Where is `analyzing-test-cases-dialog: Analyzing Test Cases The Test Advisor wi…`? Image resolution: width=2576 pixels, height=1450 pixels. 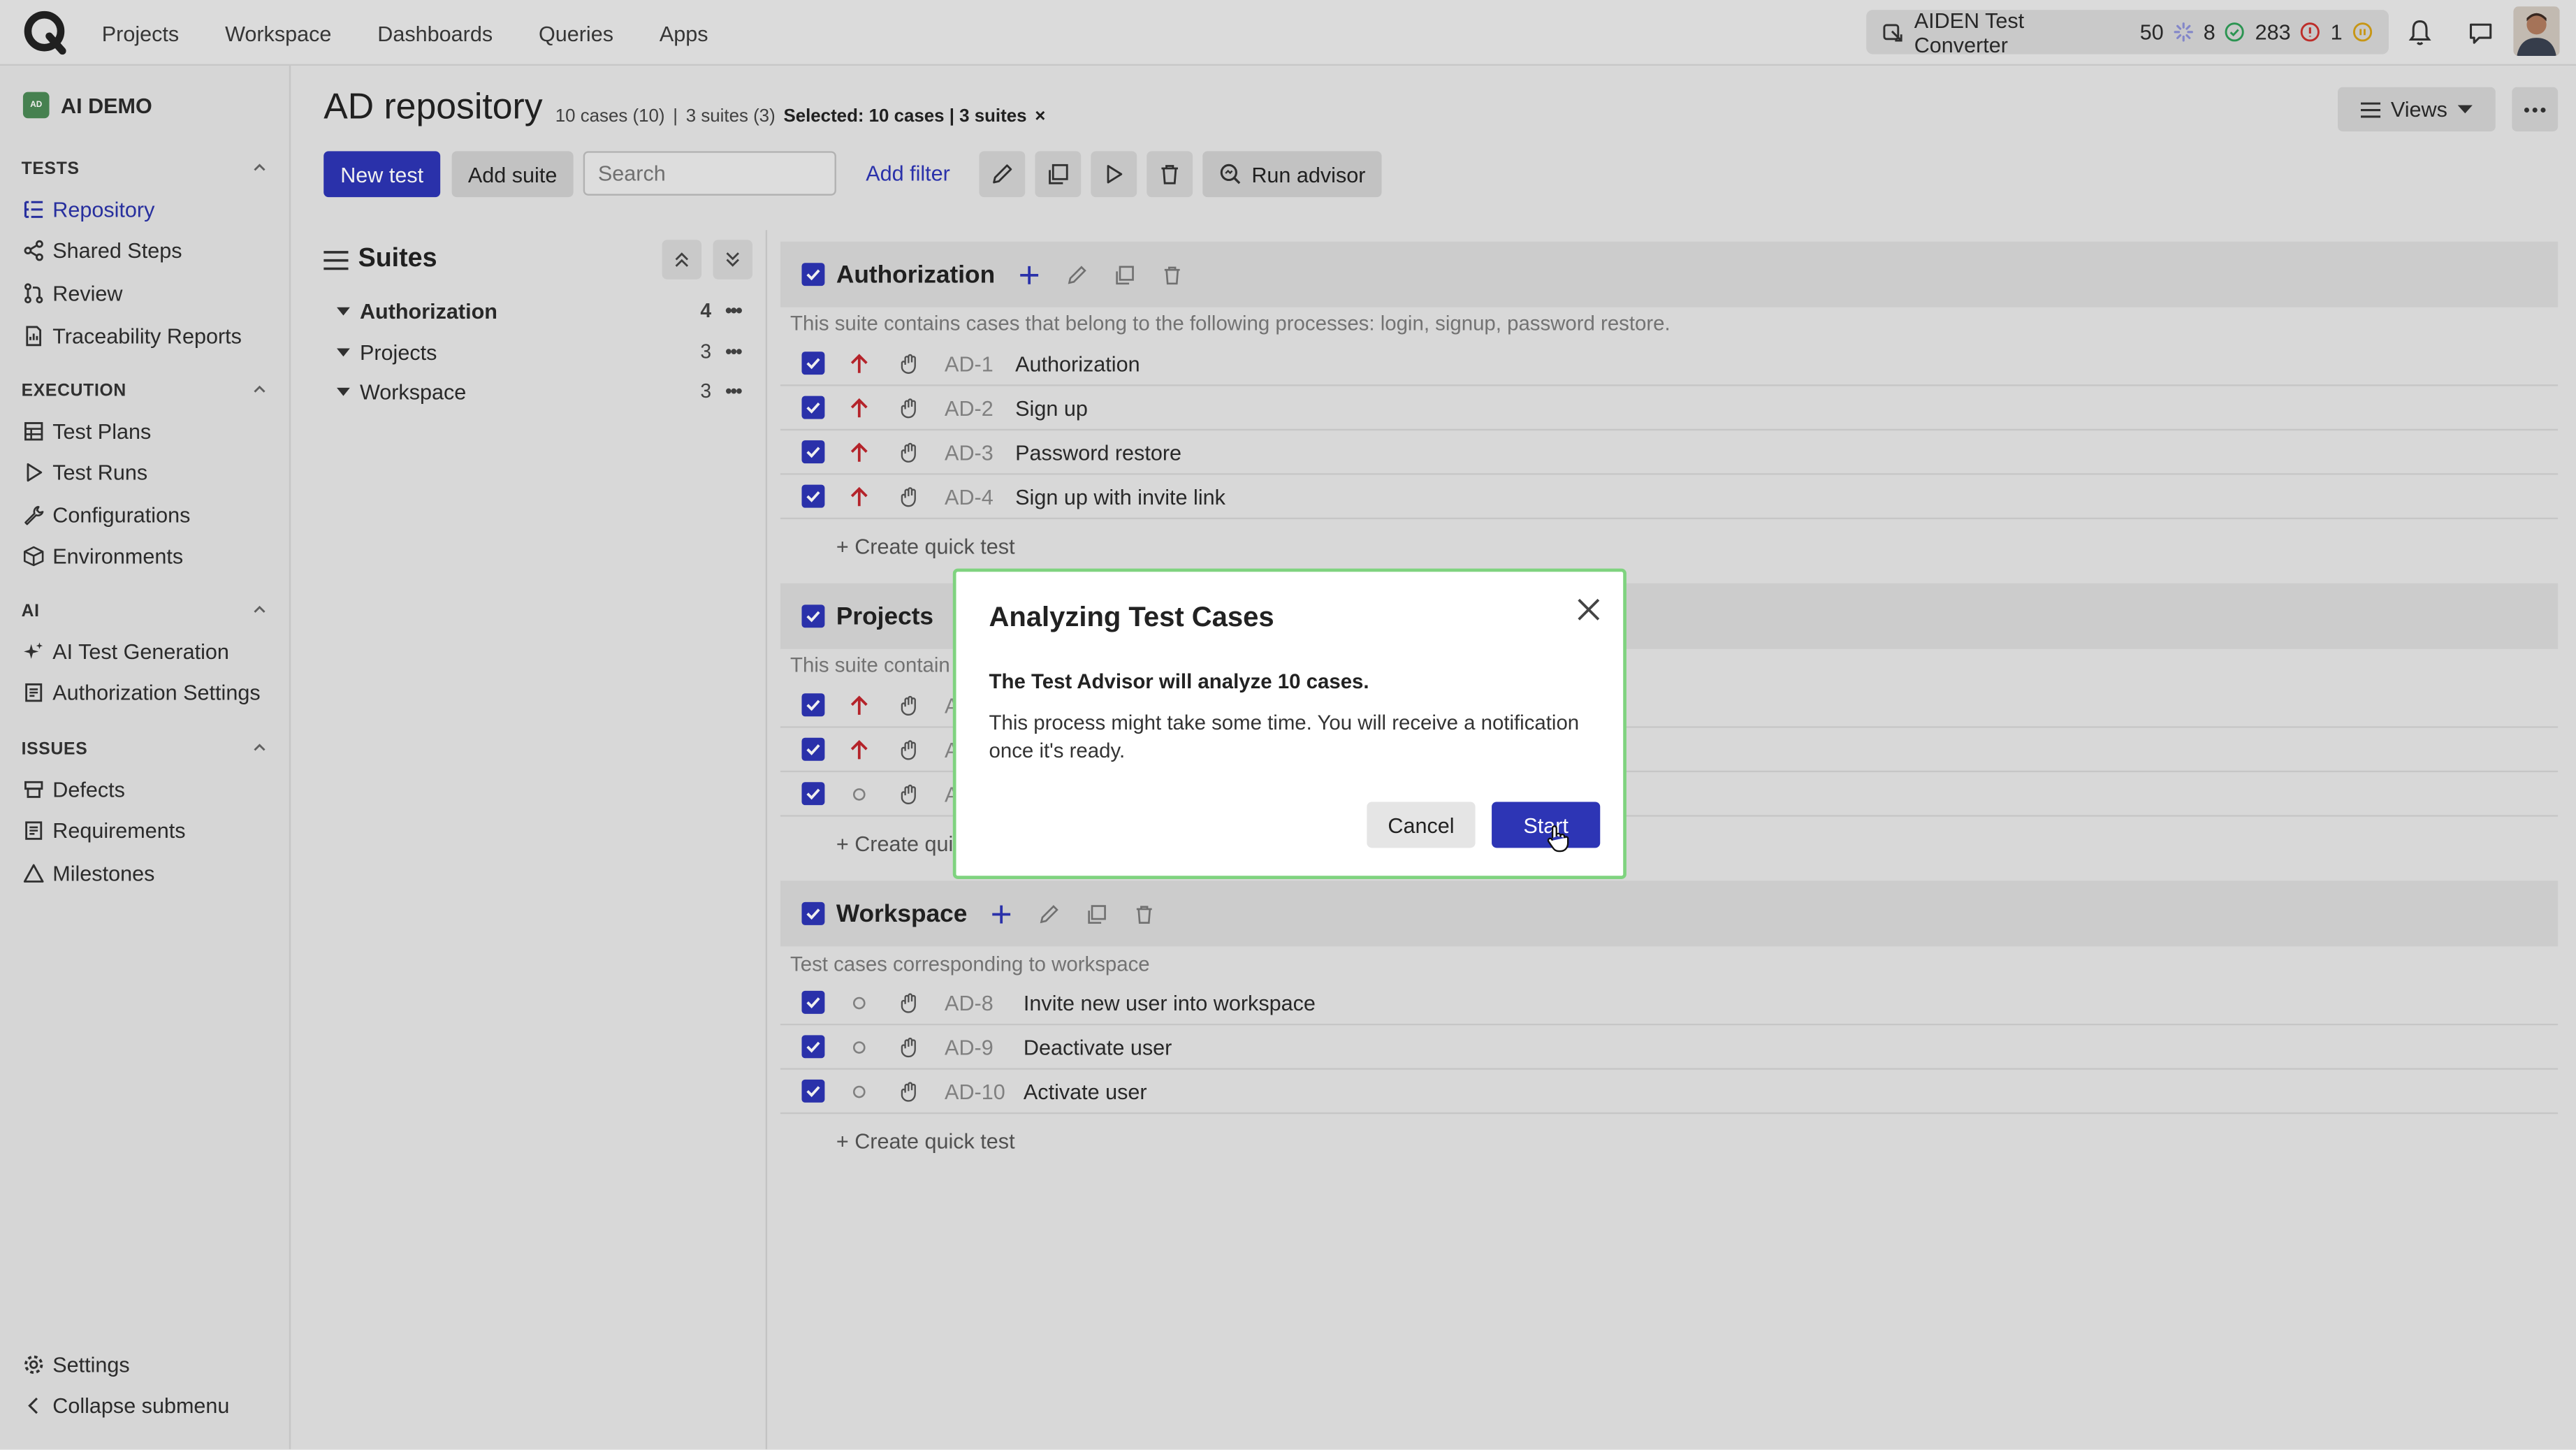
analyzing-test-cases-dialog: Analyzing Test Cases The Test Advisor wi… is located at coordinates (1289, 723).